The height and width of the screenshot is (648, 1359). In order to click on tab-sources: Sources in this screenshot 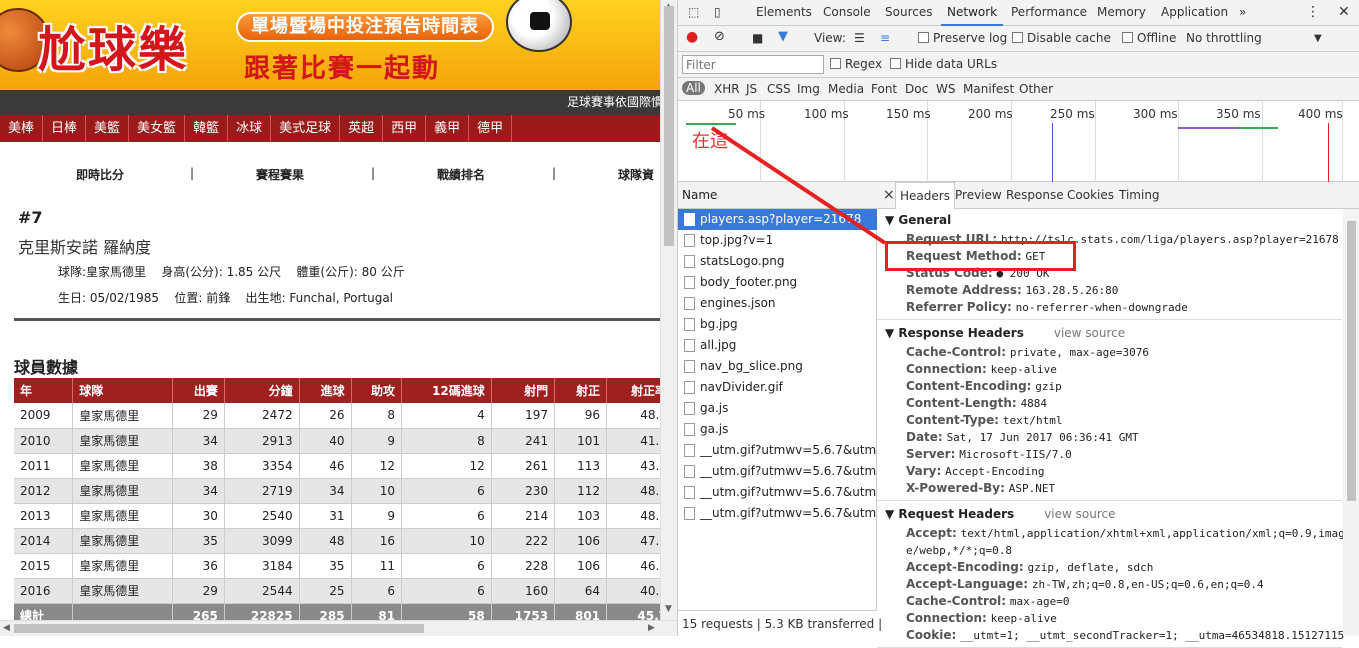, I will do `click(908, 13)`.